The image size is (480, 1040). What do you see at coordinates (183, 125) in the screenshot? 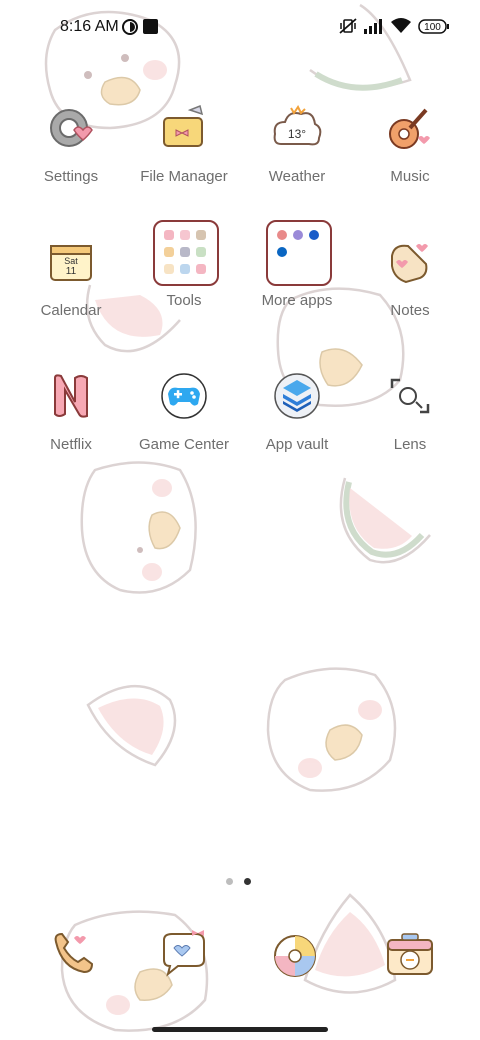
I see `folder-bow-icon` at bounding box center [183, 125].